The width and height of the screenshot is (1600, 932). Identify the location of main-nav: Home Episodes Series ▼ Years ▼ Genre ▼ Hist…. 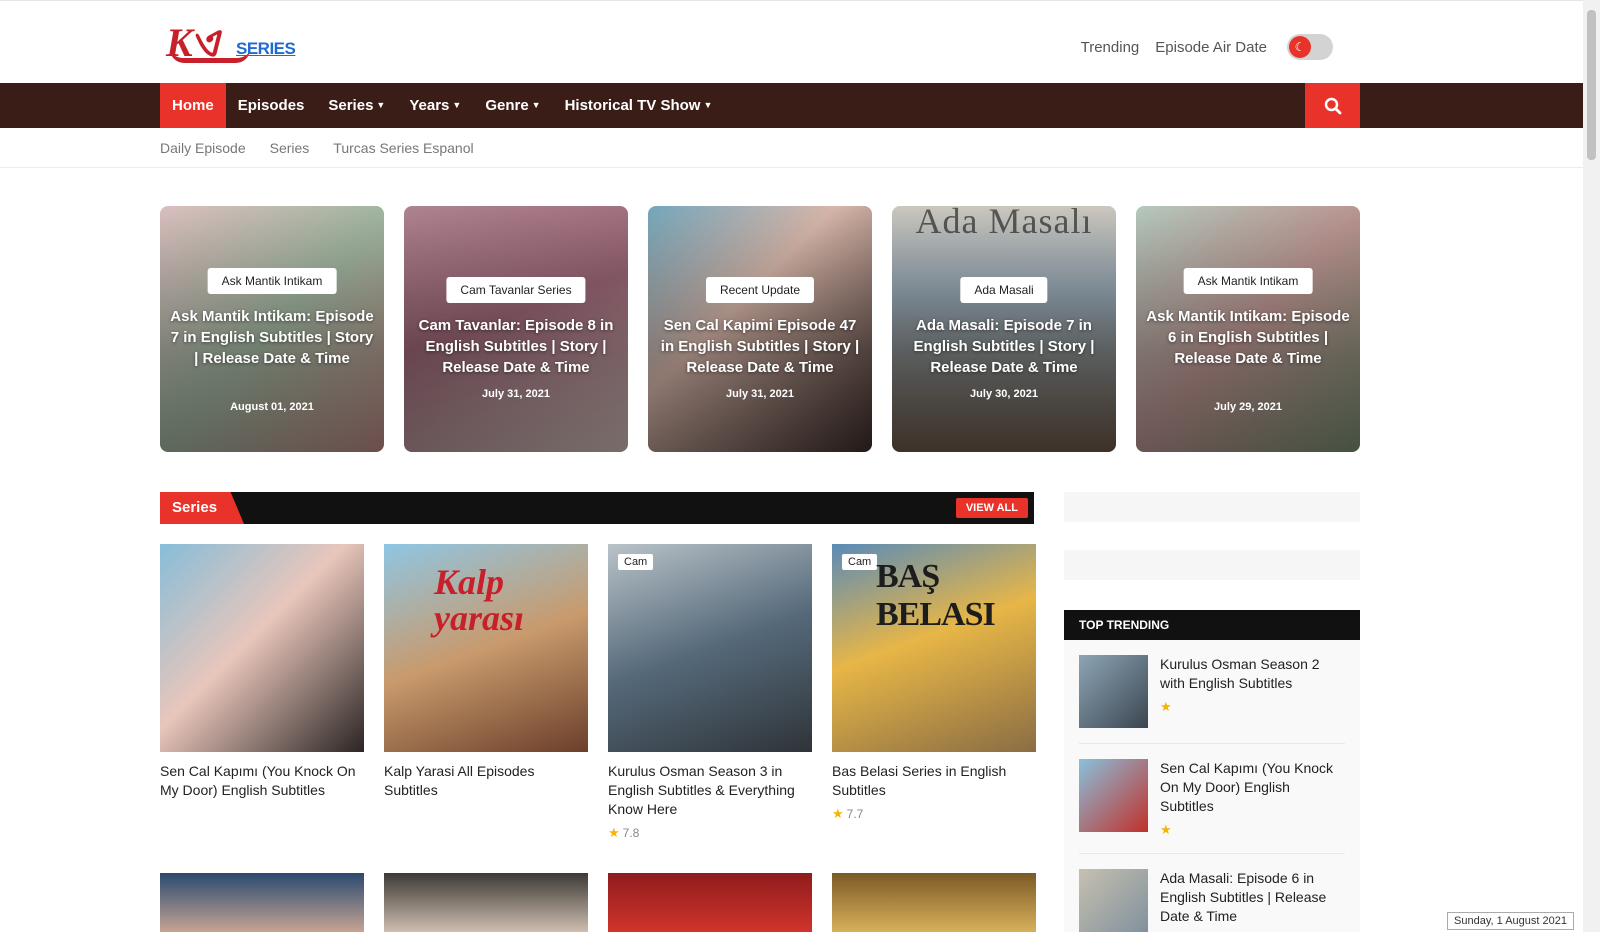
(800, 105).